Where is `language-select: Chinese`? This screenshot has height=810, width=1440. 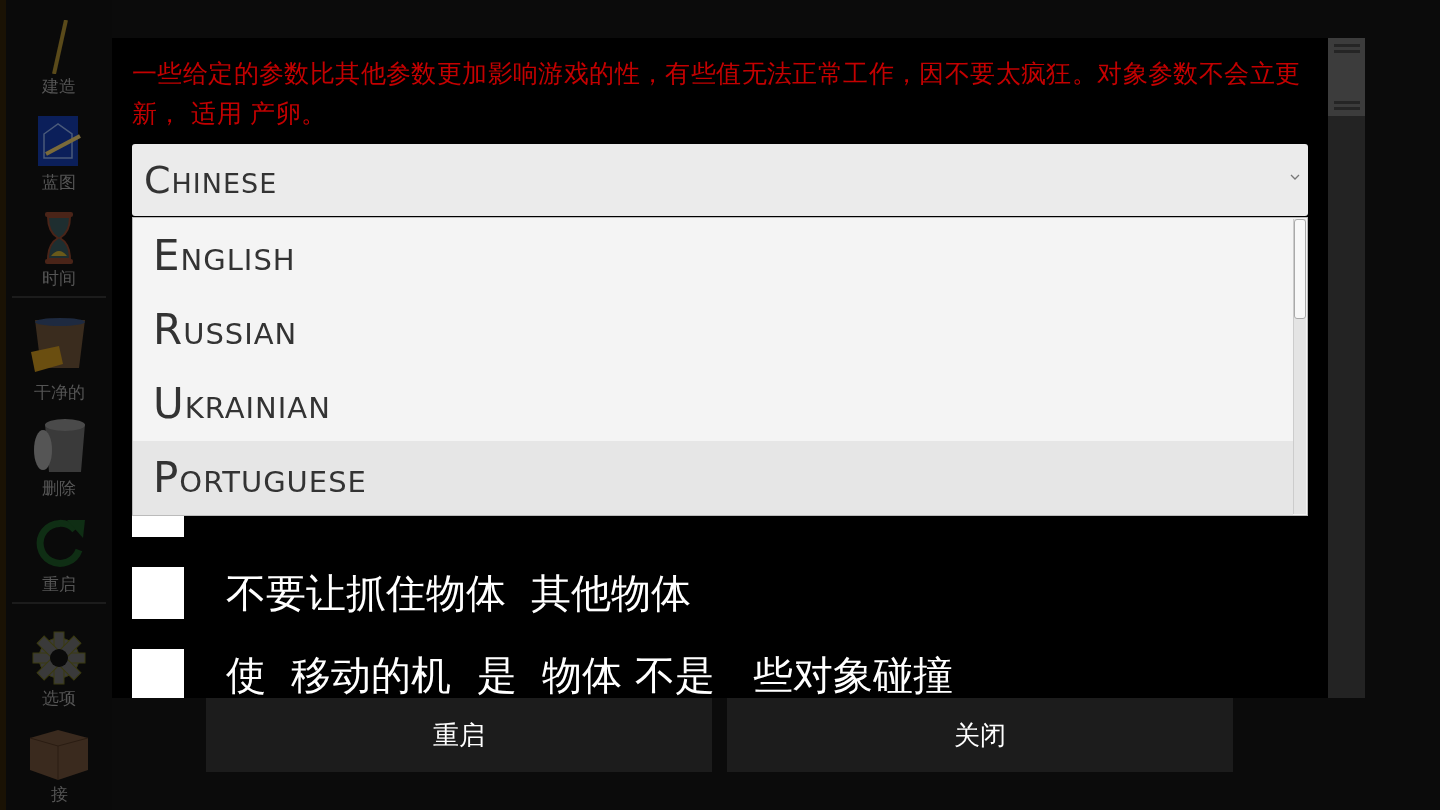 language-select: Chinese is located at coordinates (720, 180).